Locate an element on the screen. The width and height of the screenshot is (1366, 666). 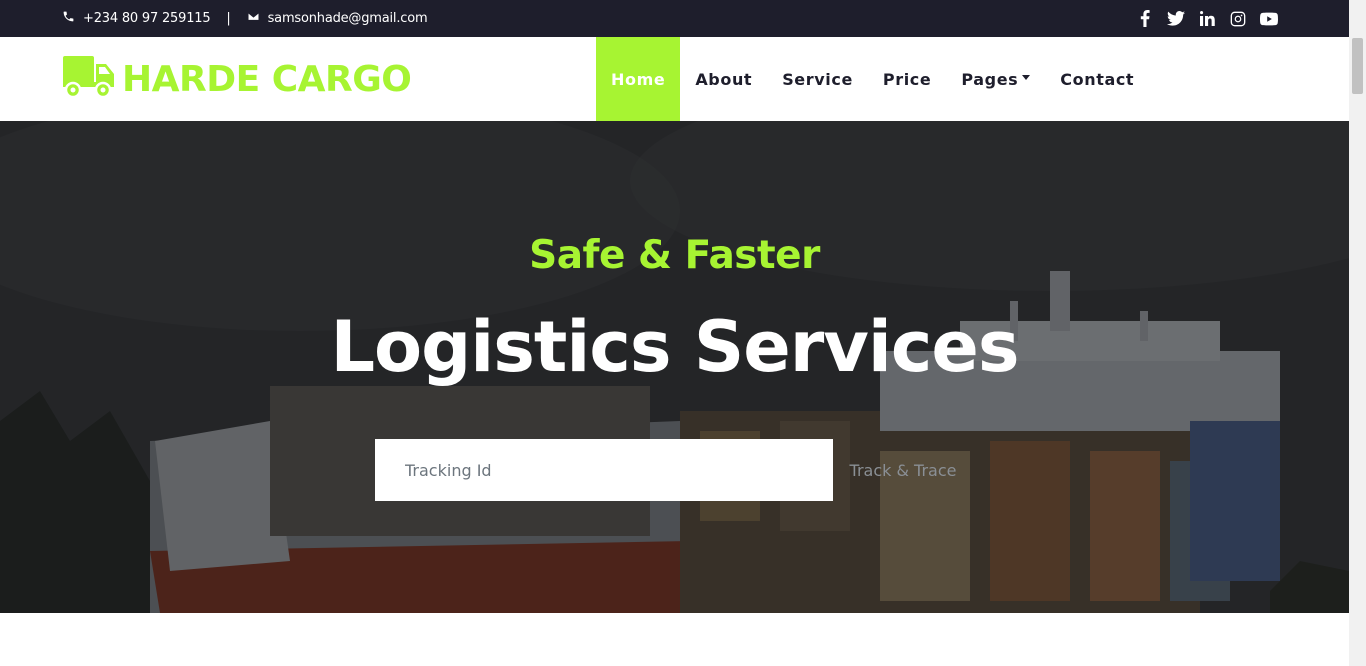
page-scrollbar is located at coordinates (1357, 333).